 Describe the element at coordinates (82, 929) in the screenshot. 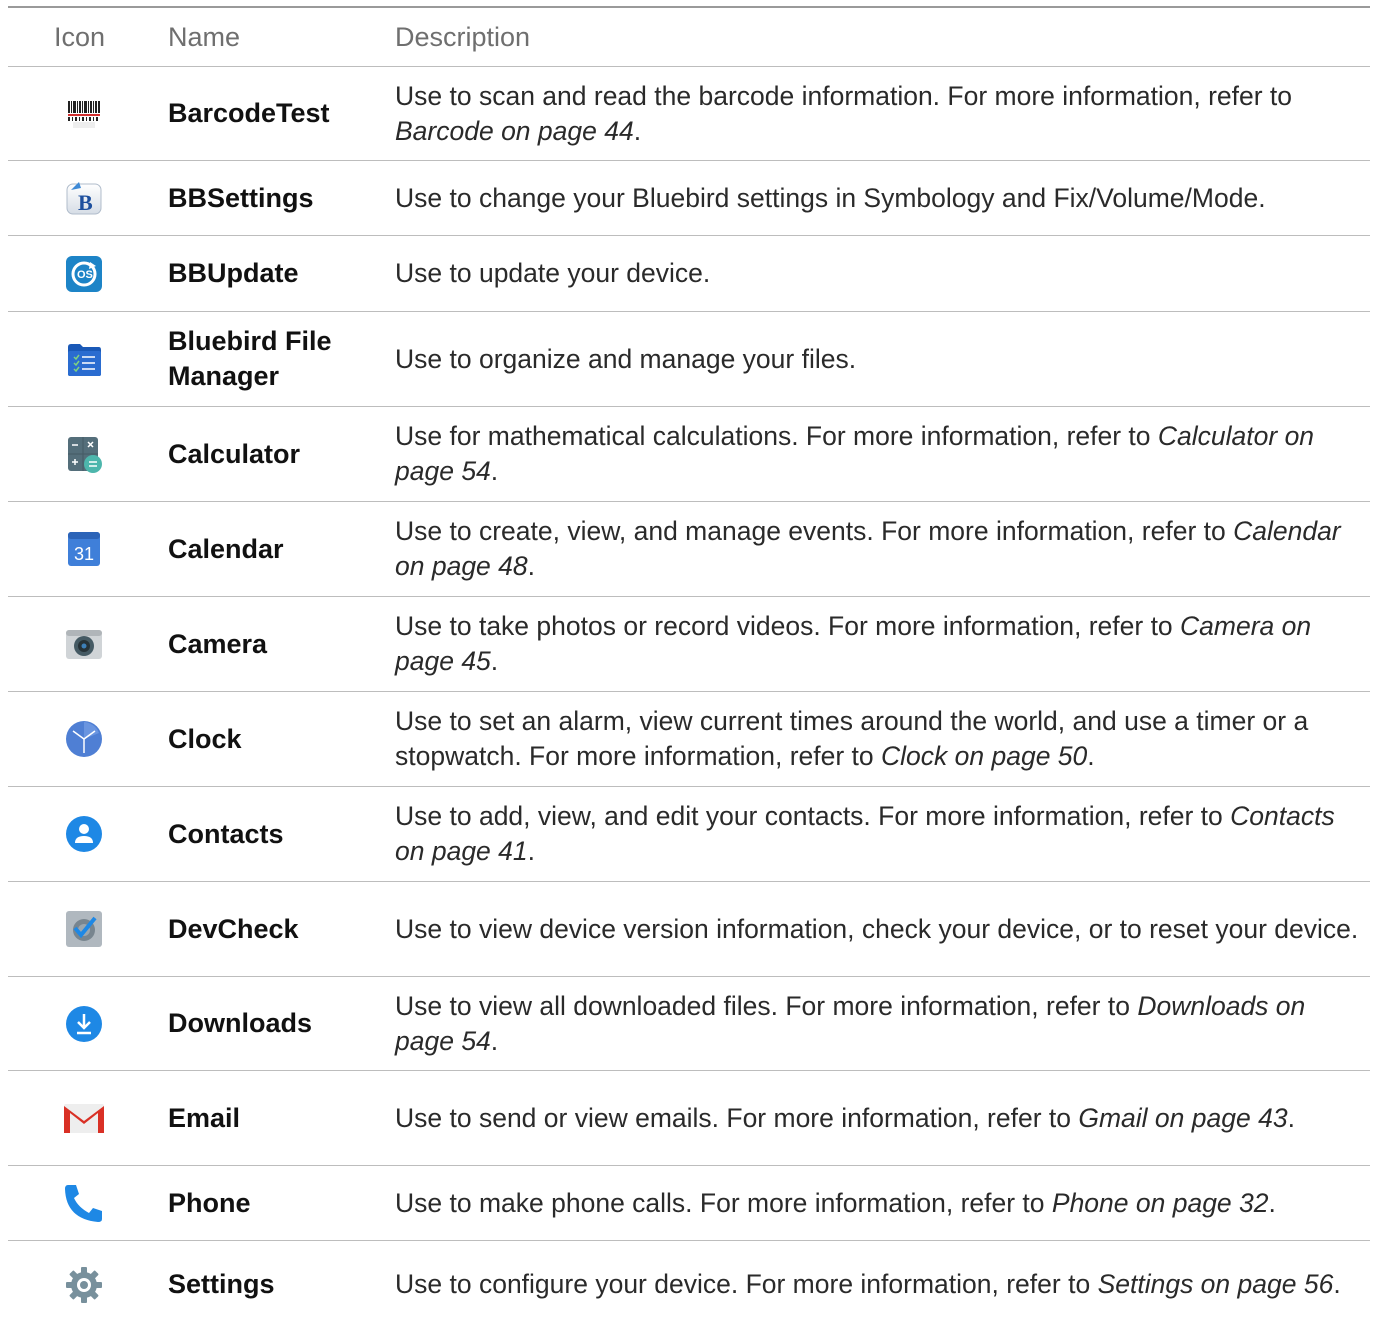

I see `devcheck-icon` at that location.